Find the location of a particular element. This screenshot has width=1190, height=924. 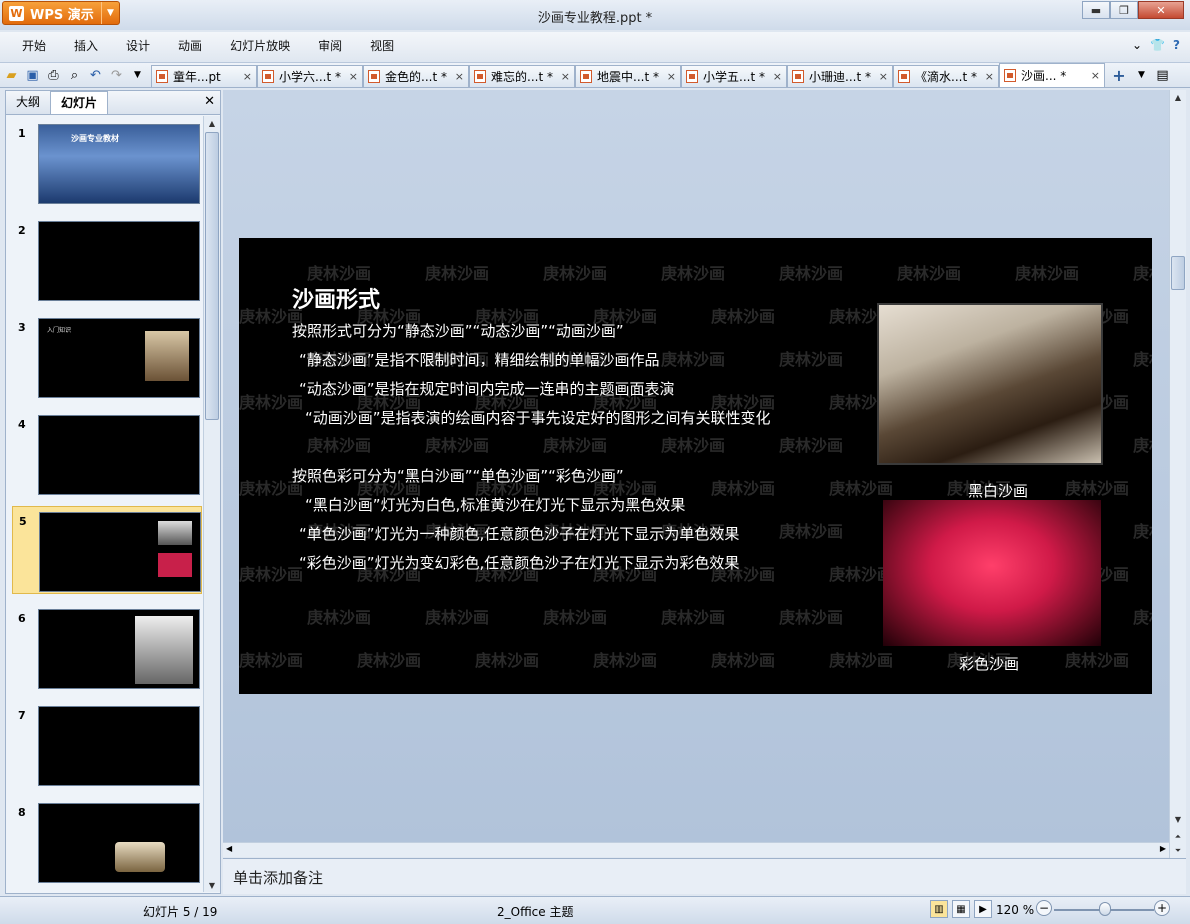

save-icon: ▣ is located at coordinates (32, 75).